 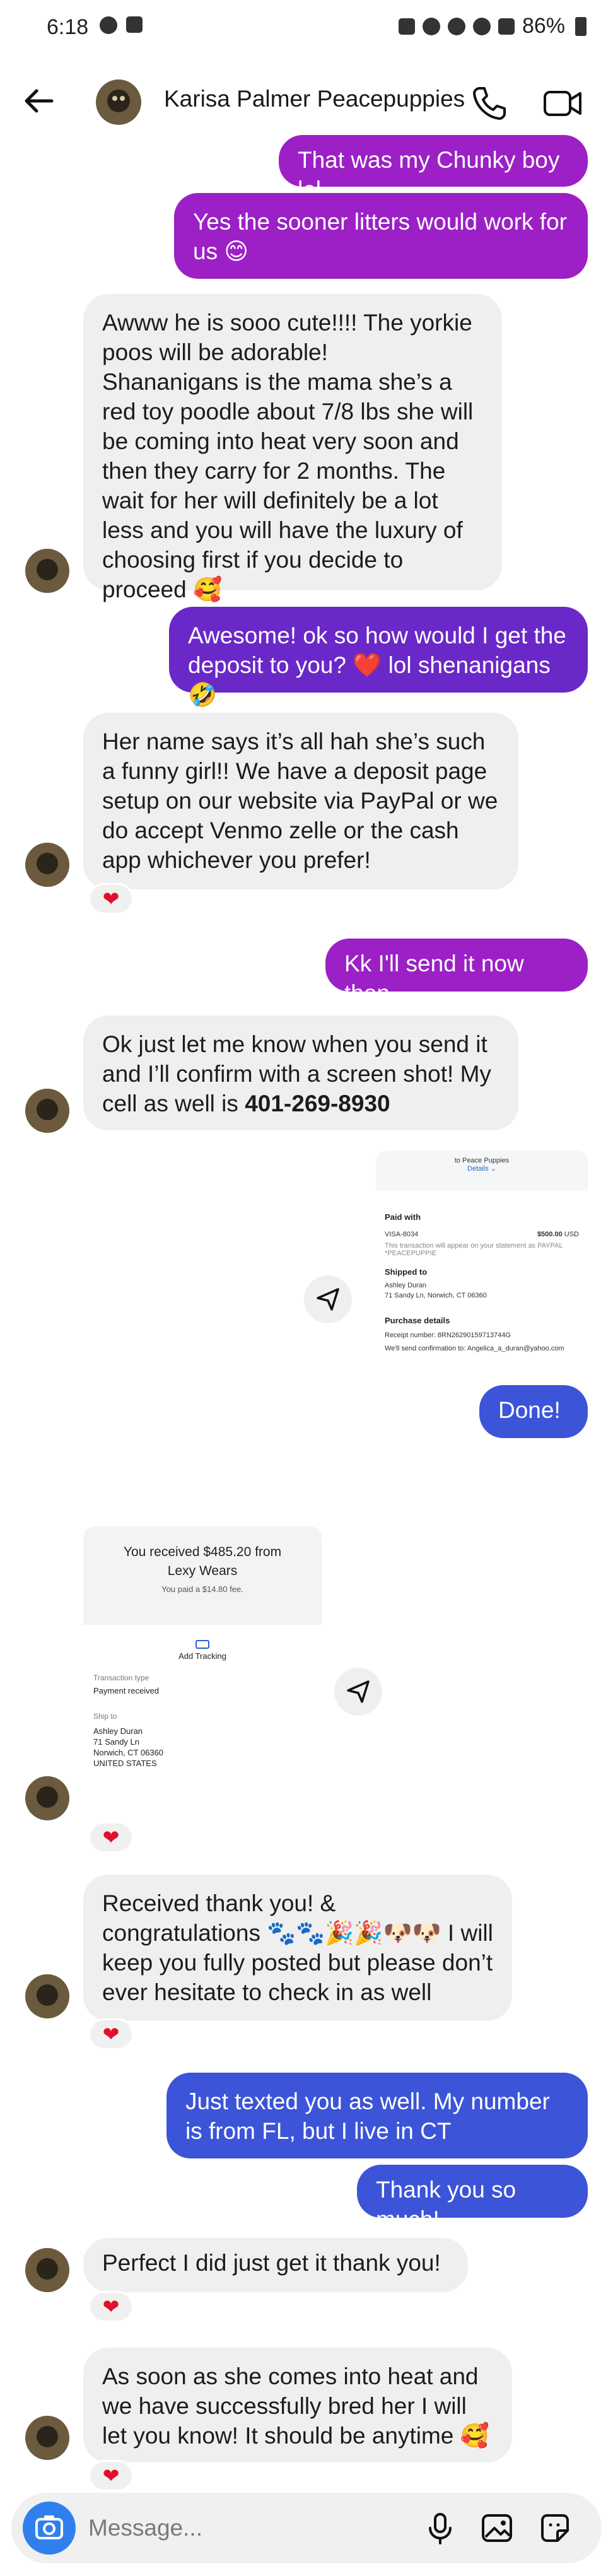 I want to click on battery-icon, so click(x=581, y=26).